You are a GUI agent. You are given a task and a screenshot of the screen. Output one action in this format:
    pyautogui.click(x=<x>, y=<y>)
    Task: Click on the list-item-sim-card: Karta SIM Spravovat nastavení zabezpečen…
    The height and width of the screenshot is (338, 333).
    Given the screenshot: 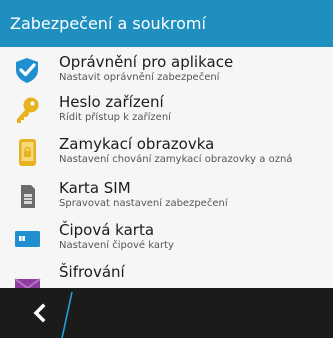 What is the action you would take?
    pyautogui.click(x=166, y=195)
    